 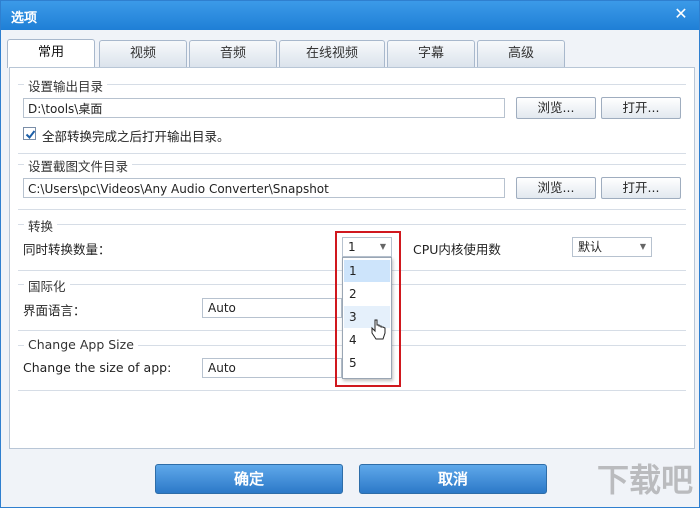 I want to click on simul-convert-label: 同时转换数量：, so click(x=67, y=249).